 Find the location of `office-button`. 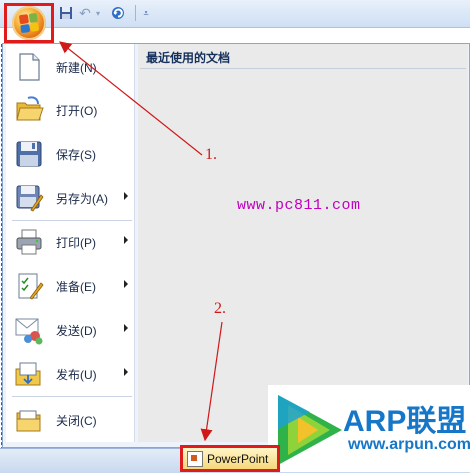

office-button is located at coordinates (29, 23).